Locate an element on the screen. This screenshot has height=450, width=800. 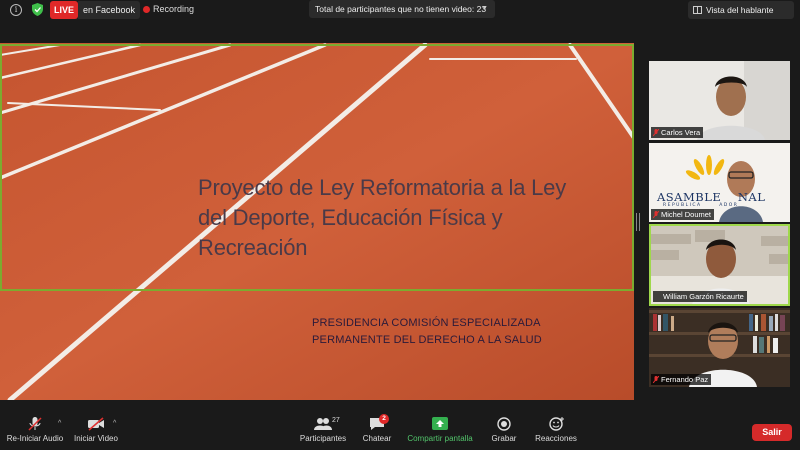
reacciones-button: Reacciones is located at coordinates (556, 430).